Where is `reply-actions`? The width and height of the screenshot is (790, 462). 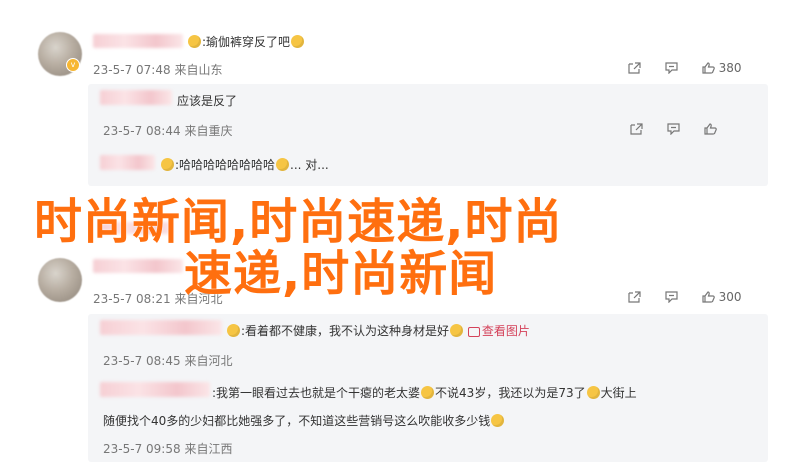
reply-actions is located at coordinates (673, 129).